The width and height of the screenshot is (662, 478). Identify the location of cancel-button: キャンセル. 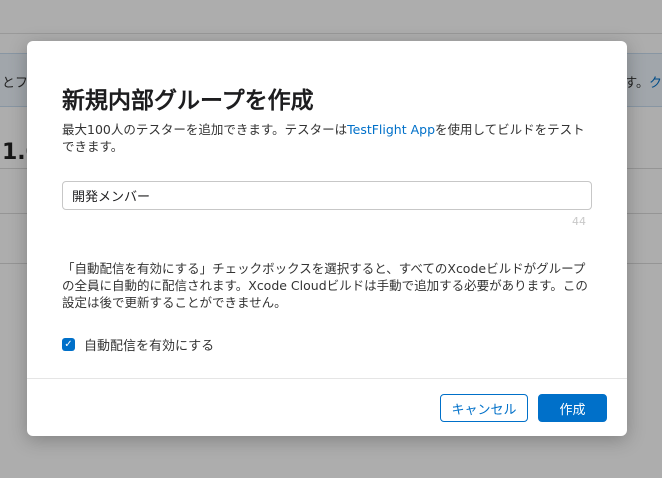
(484, 408).